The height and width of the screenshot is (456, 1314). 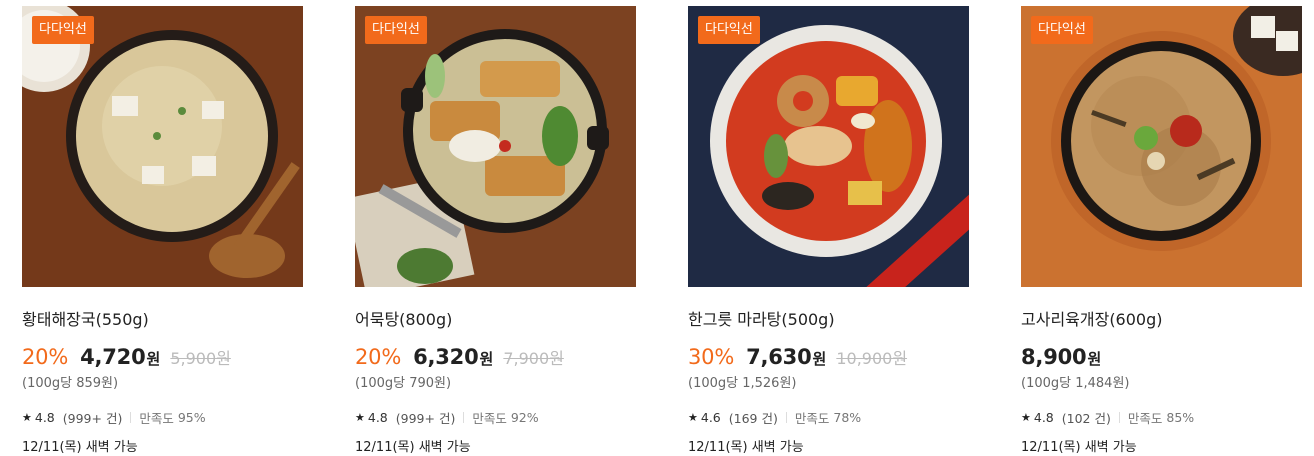 What do you see at coordinates (1180, 417) in the screenshot?
I see `satisfaction-value: 85%` at bounding box center [1180, 417].